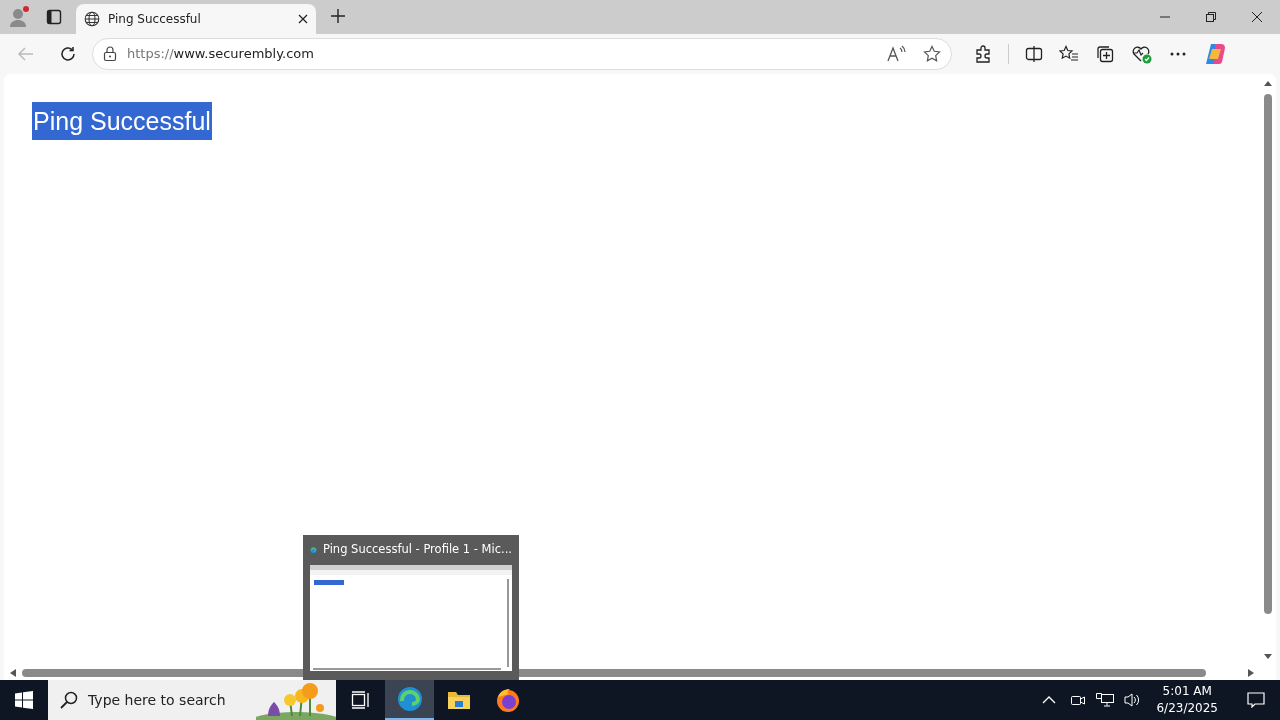  I want to click on notifications-icon, so click(1256, 700).